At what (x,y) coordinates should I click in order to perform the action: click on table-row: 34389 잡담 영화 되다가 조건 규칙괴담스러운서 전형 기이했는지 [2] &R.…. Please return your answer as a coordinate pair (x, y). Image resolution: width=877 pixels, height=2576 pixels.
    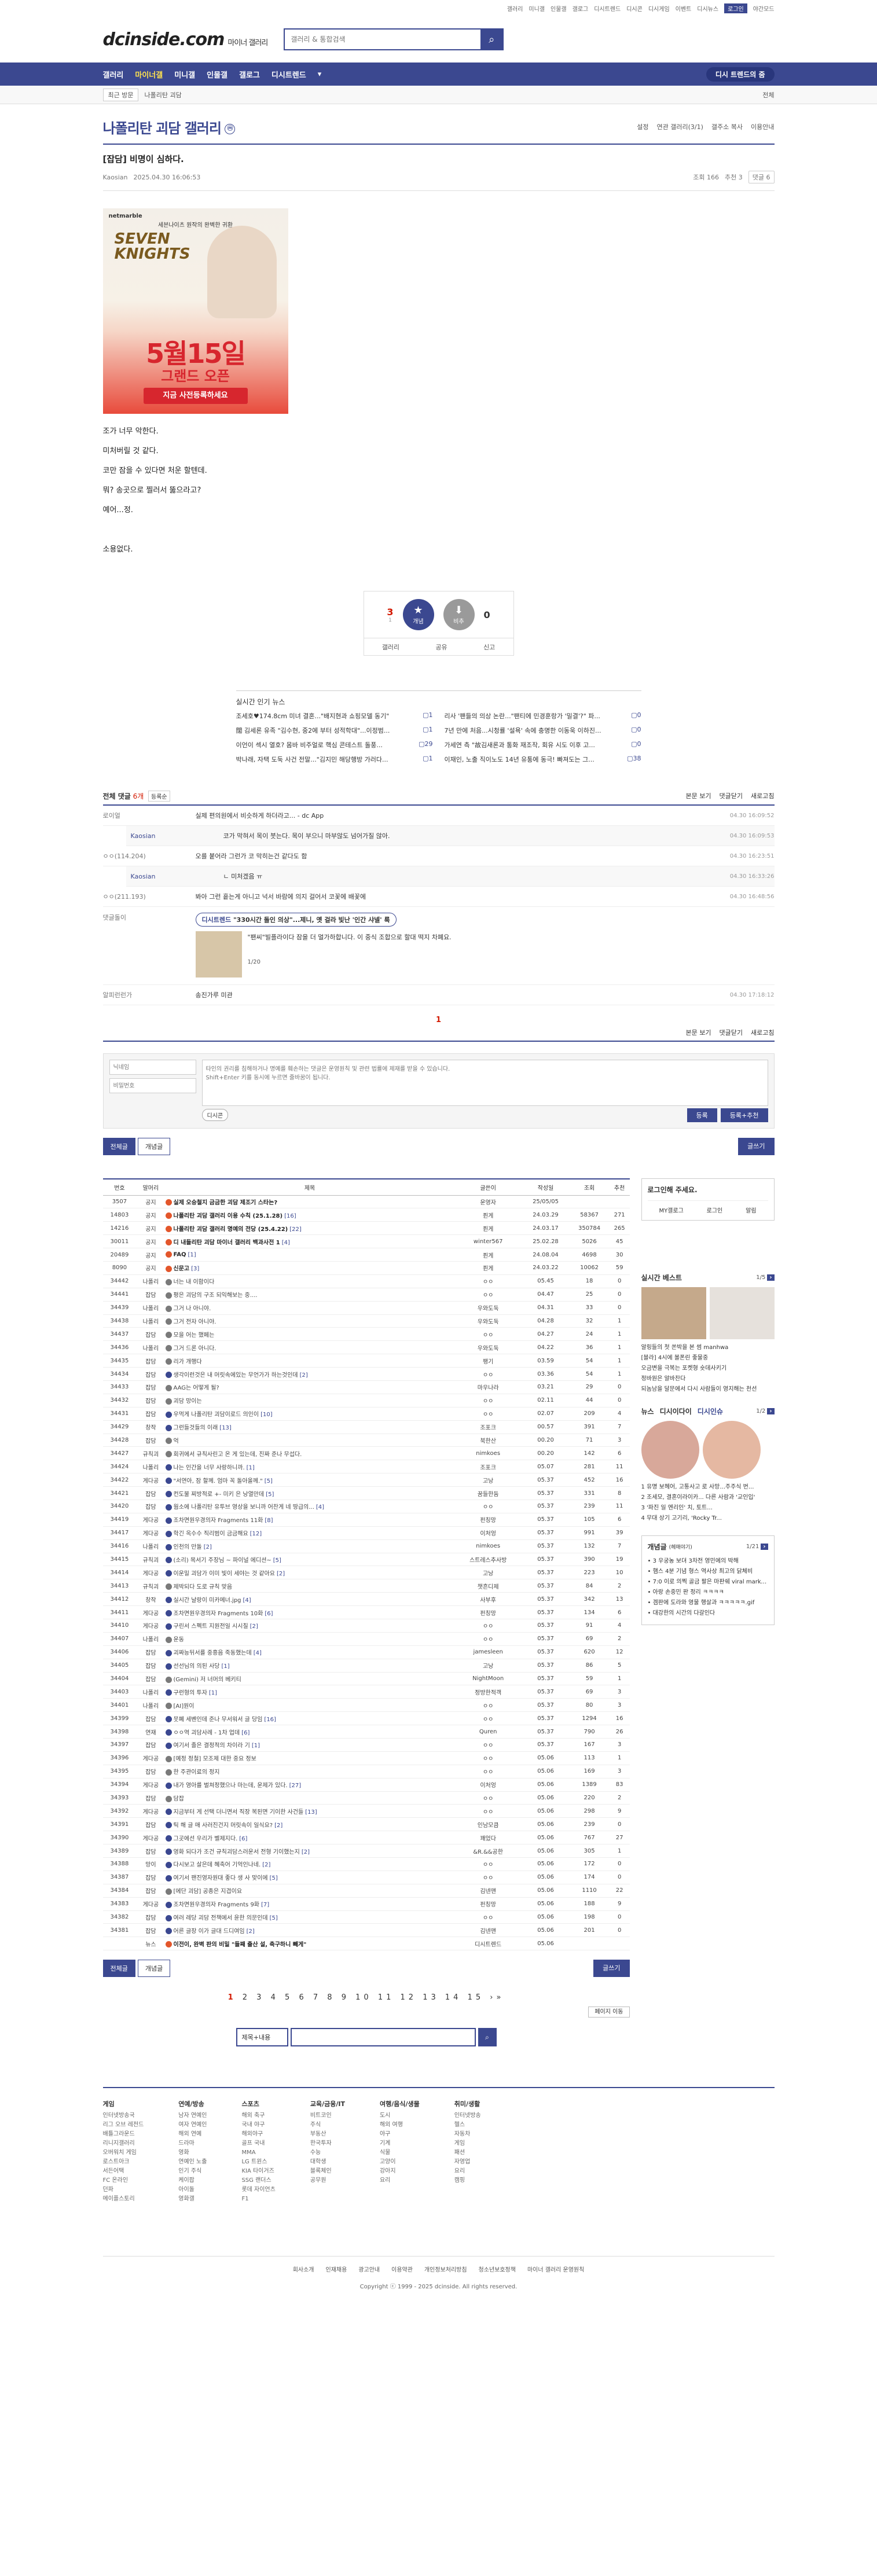
    Looking at the image, I should click on (366, 1851).